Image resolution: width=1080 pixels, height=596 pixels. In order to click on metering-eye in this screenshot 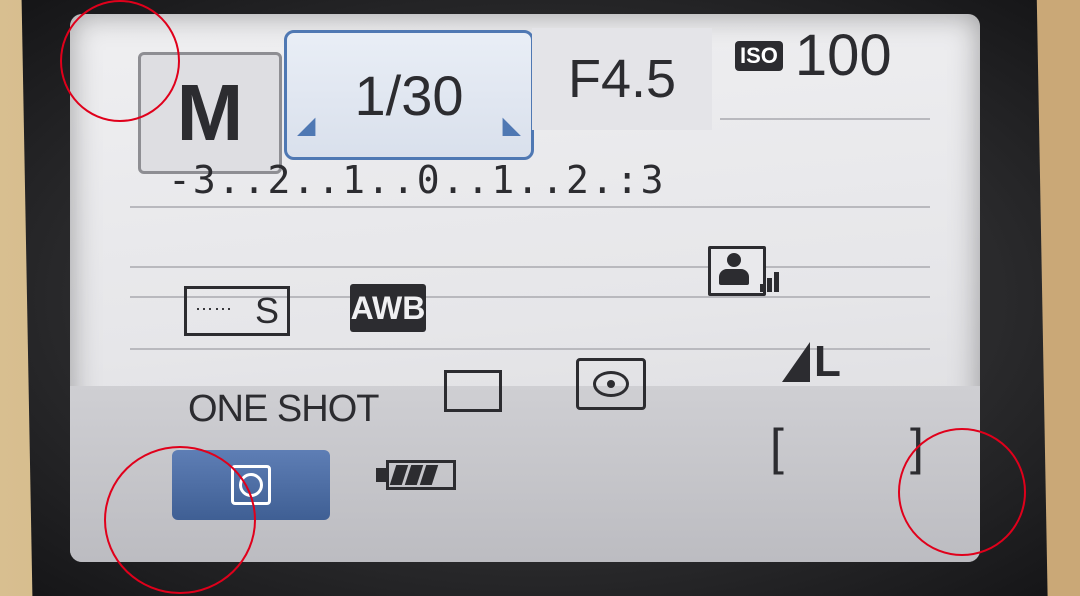, I will do `click(611, 384)`.